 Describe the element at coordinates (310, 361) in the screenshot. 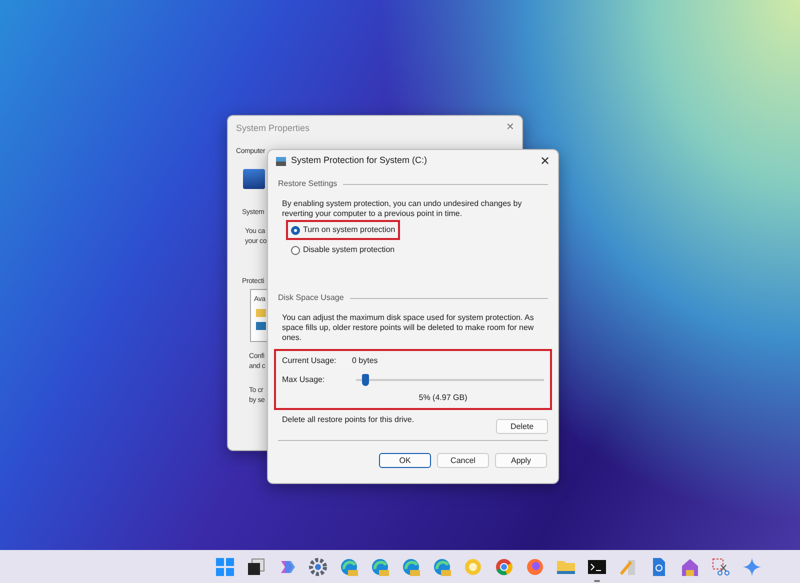

I see `field-label: Current Usage:` at that location.